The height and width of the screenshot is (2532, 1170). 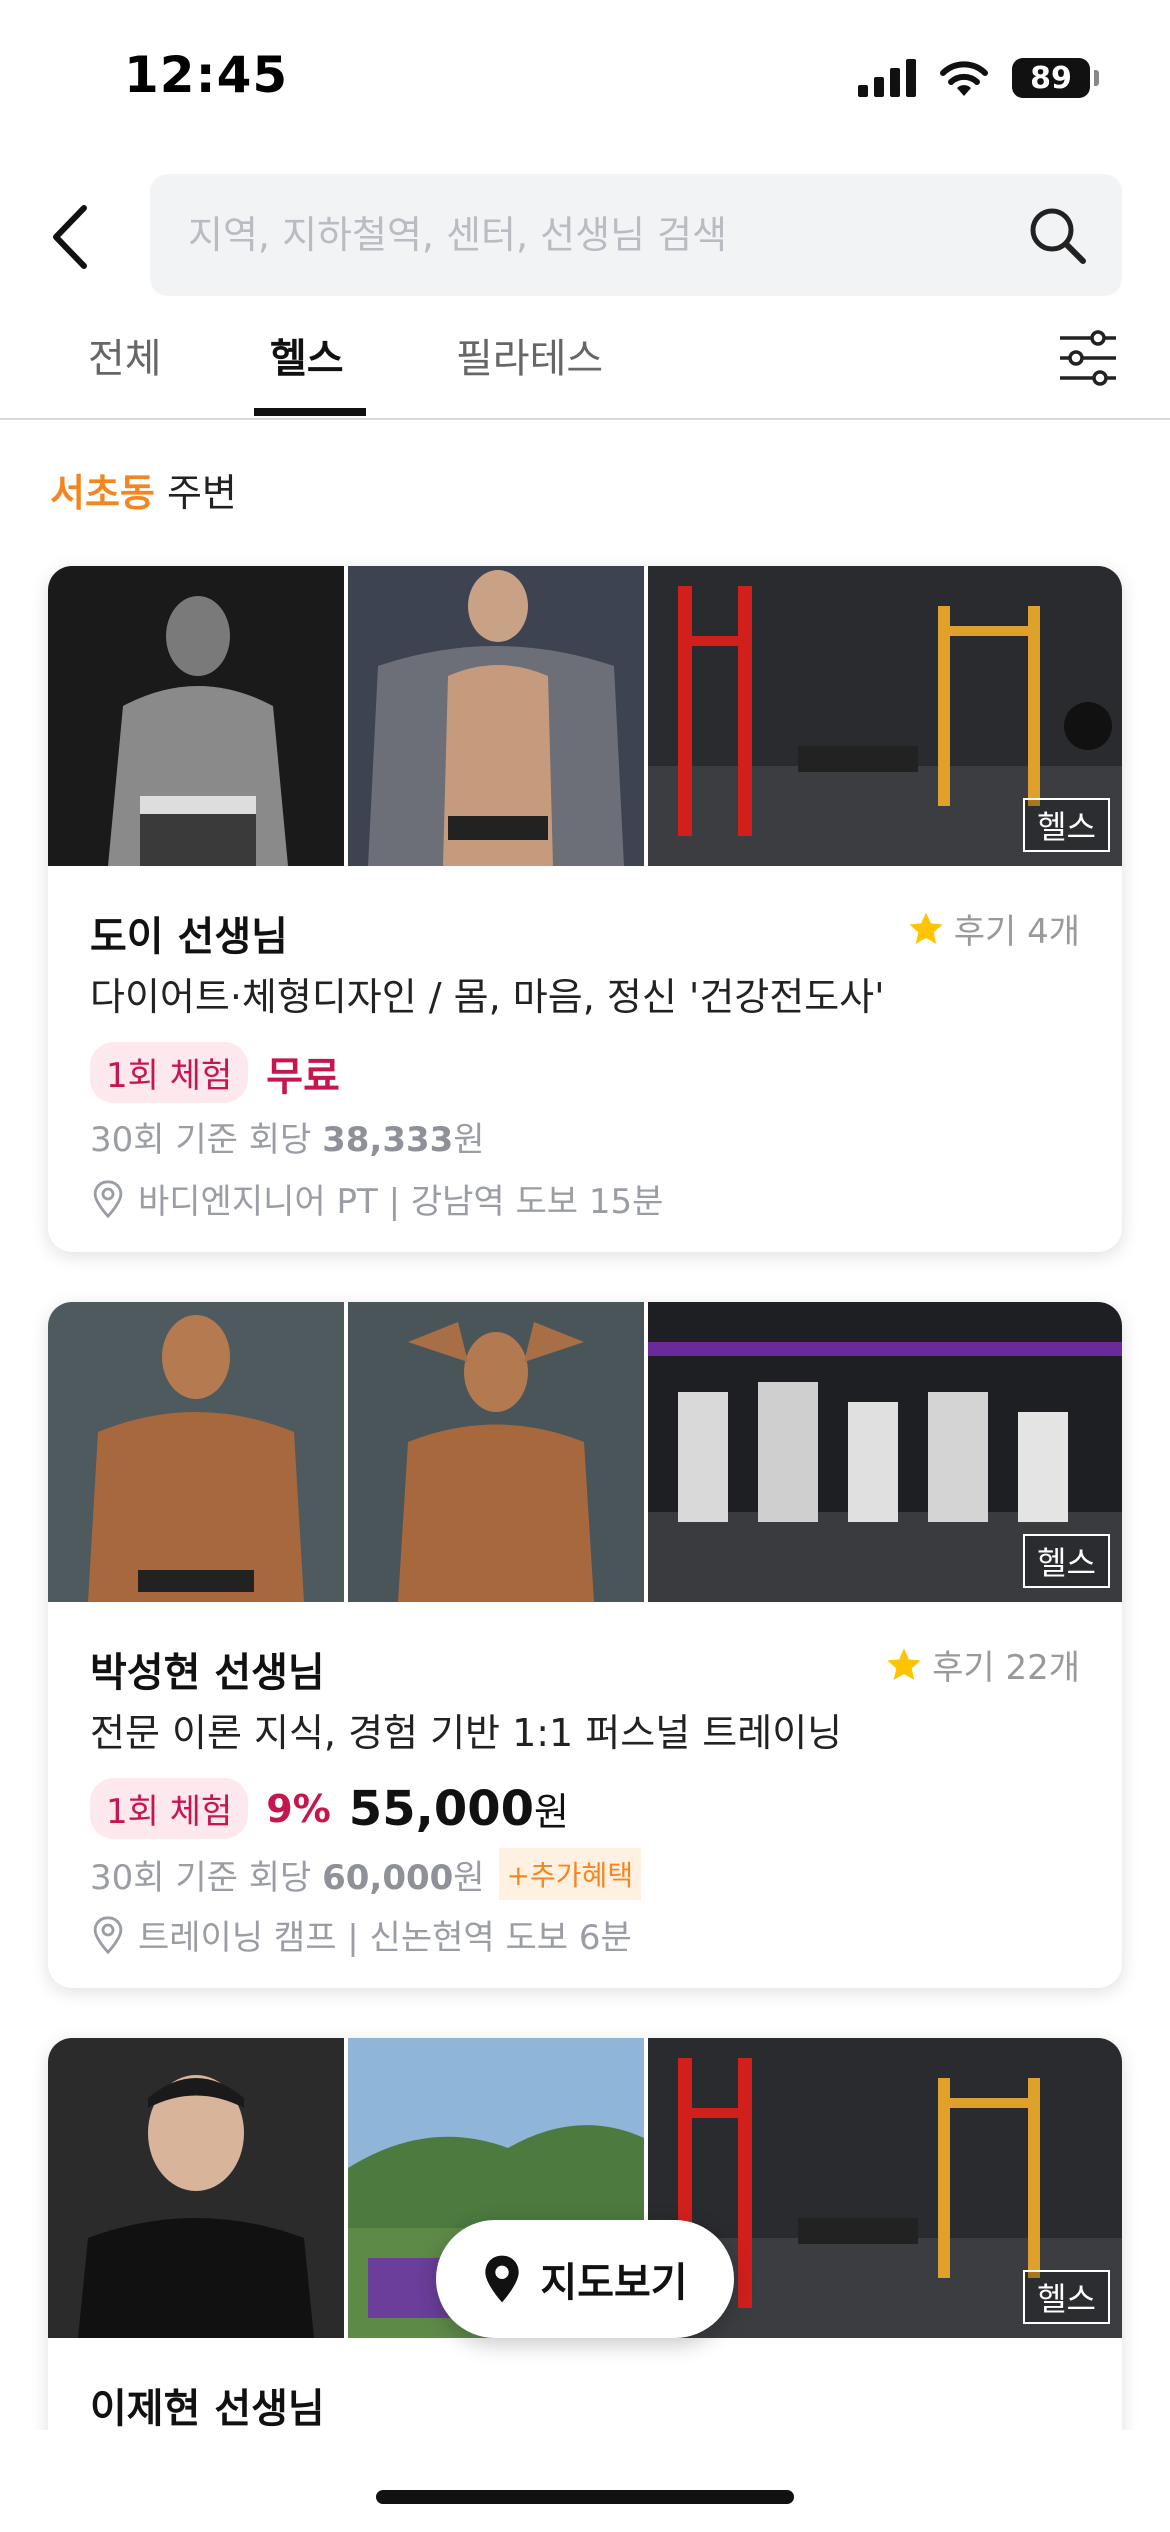 What do you see at coordinates (207, 1673) in the screenshot?
I see `trainer-name: 박성현 선생님` at bounding box center [207, 1673].